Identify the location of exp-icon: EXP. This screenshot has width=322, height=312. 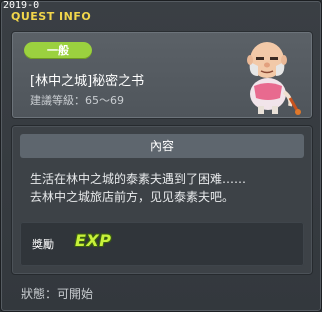
(93, 240).